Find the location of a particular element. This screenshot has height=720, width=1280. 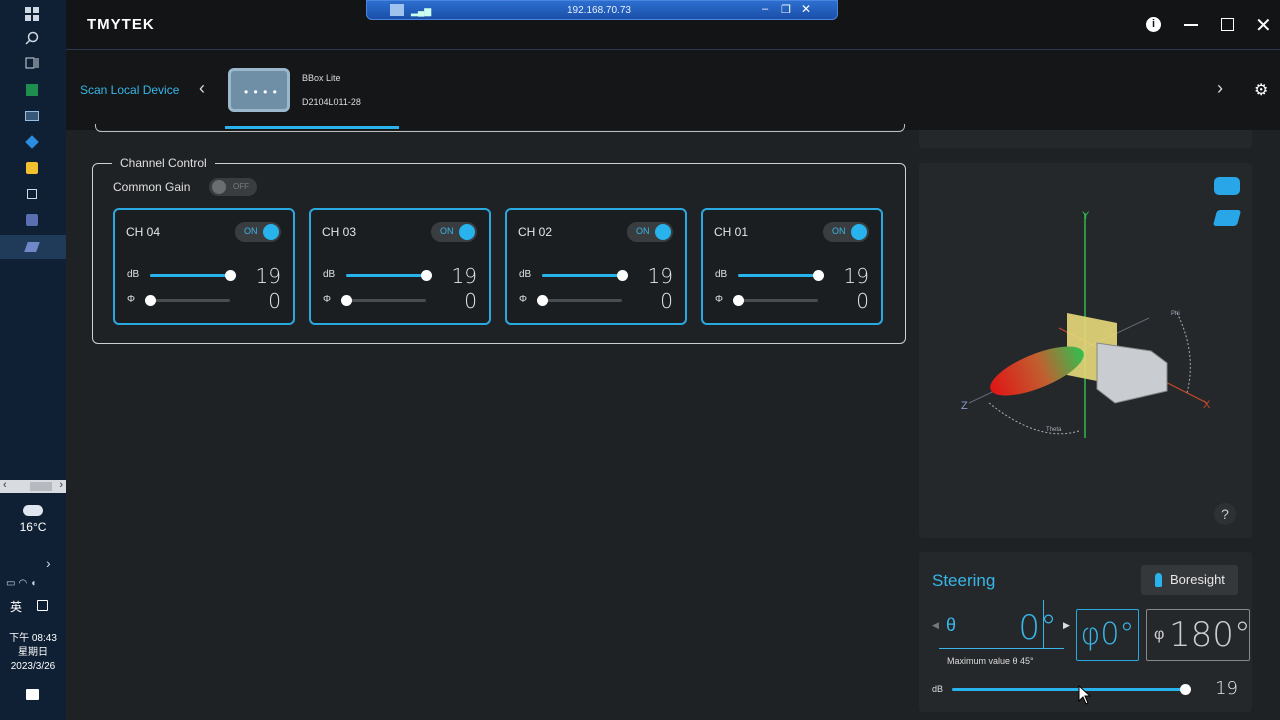

tray-expand-icon: › is located at coordinates (48, 563).